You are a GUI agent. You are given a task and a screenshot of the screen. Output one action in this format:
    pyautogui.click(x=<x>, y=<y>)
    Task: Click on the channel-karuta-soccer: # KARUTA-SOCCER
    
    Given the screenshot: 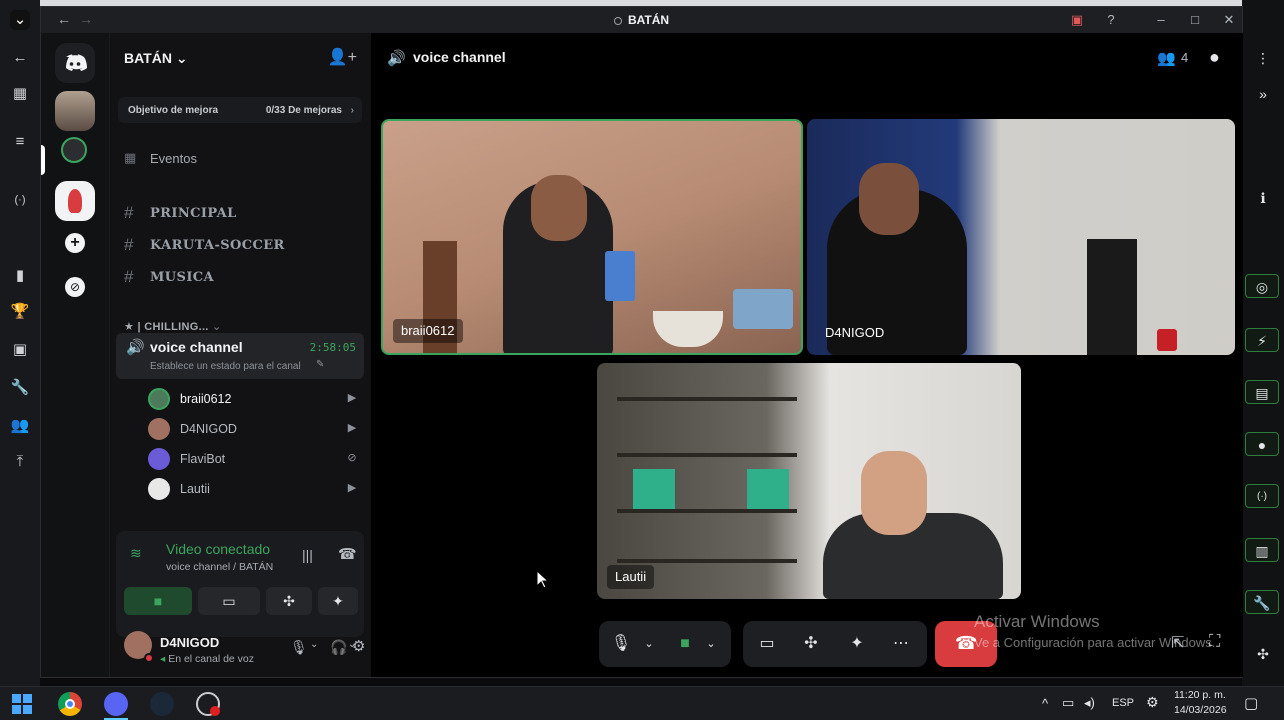 What is the action you would take?
    pyautogui.click(x=240, y=245)
    